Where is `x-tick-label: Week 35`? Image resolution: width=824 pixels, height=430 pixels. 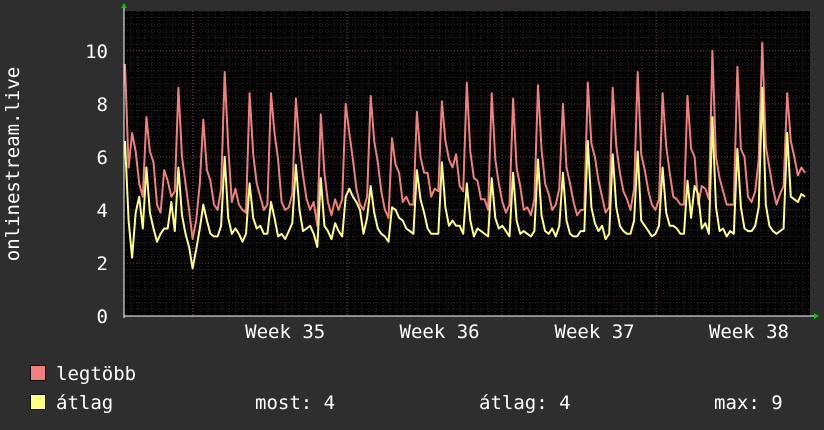 x-tick-label: Week 35 is located at coordinates (285, 332).